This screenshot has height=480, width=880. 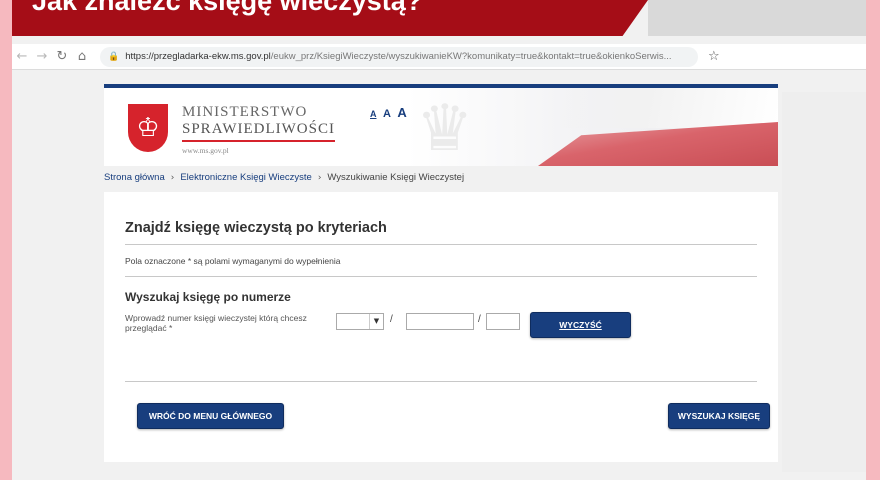 What do you see at coordinates (114, 56) in the screenshot?
I see `lock-icon: 🔒` at bounding box center [114, 56].